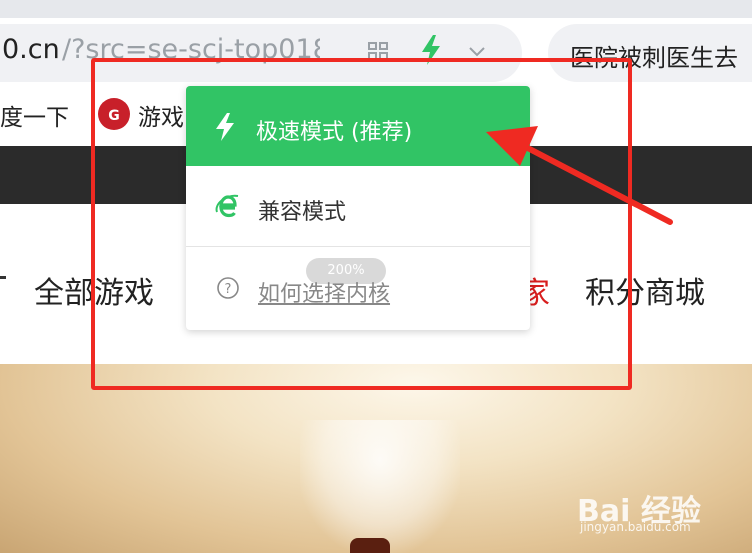  I want to click on nav-edge-mark, so click(3, 277).